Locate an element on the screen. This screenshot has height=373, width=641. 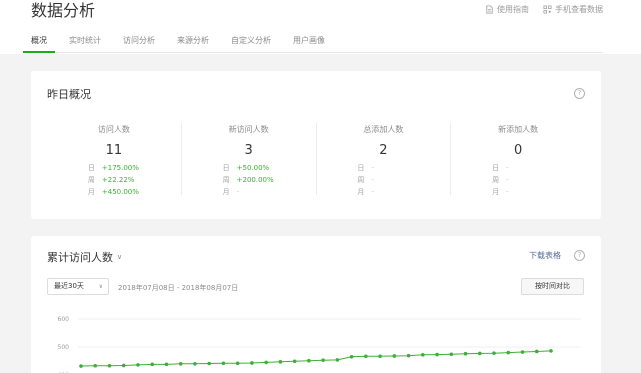
week-change: +22.22% is located at coordinates (118, 180).